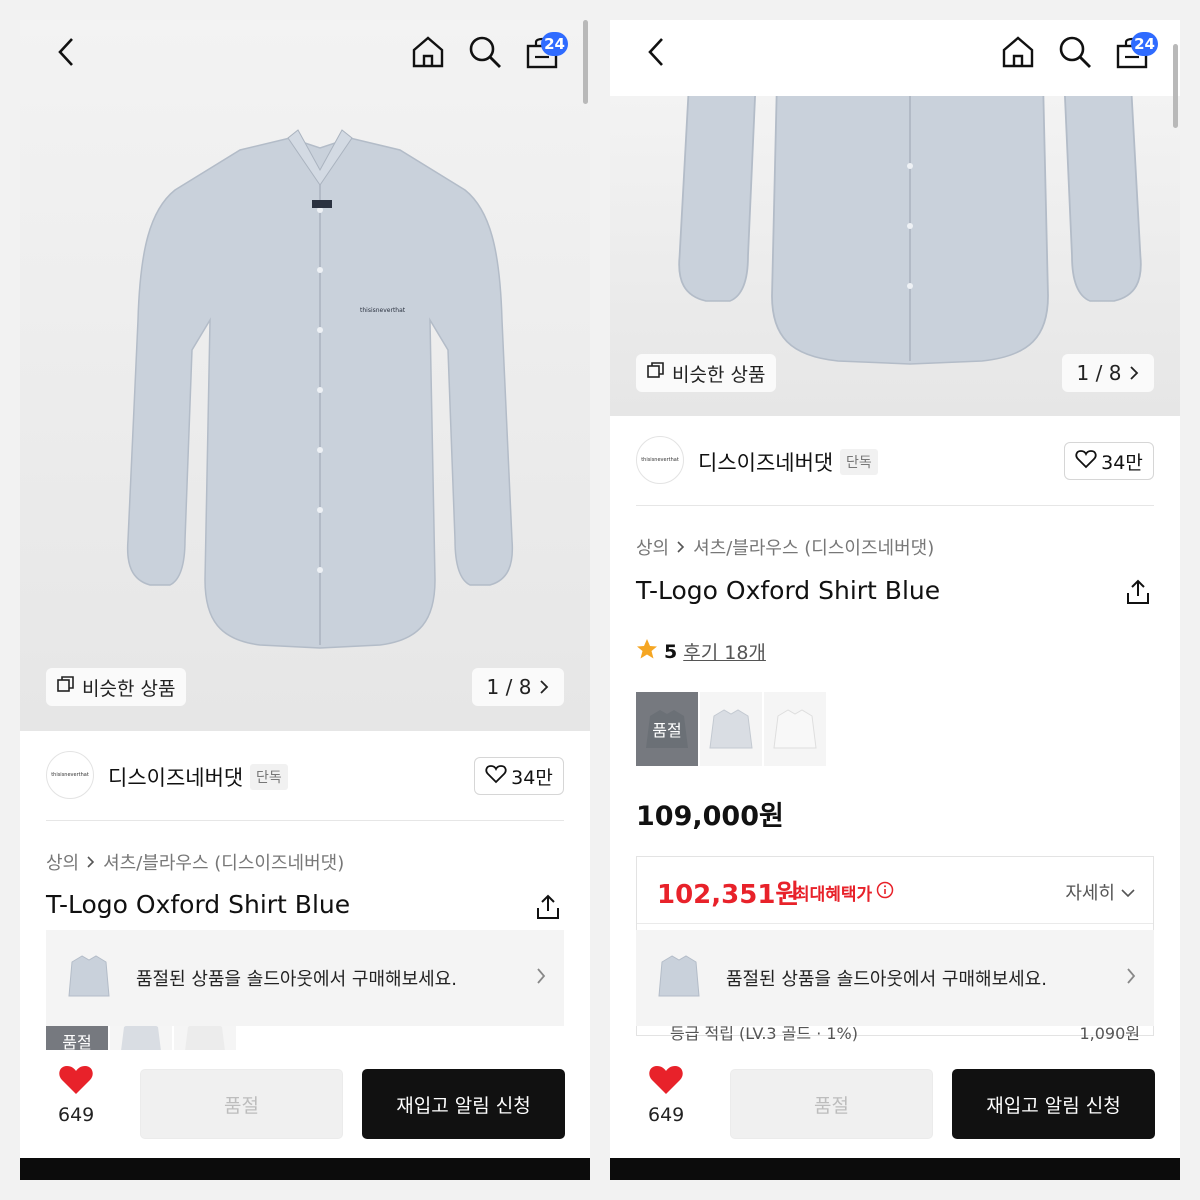 The image size is (1200, 1200). What do you see at coordinates (647, 651) in the screenshot?
I see `star-icon` at bounding box center [647, 651].